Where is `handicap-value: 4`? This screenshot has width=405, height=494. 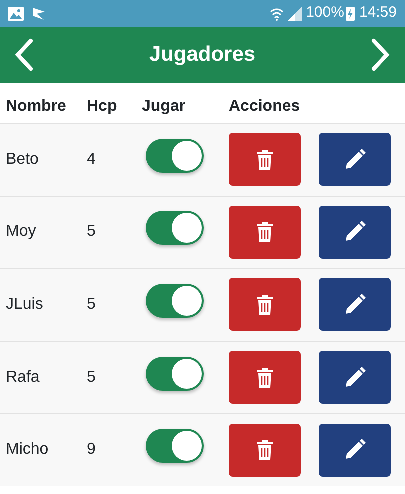
handicap-value: 4 is located at coordinates (91, 159).